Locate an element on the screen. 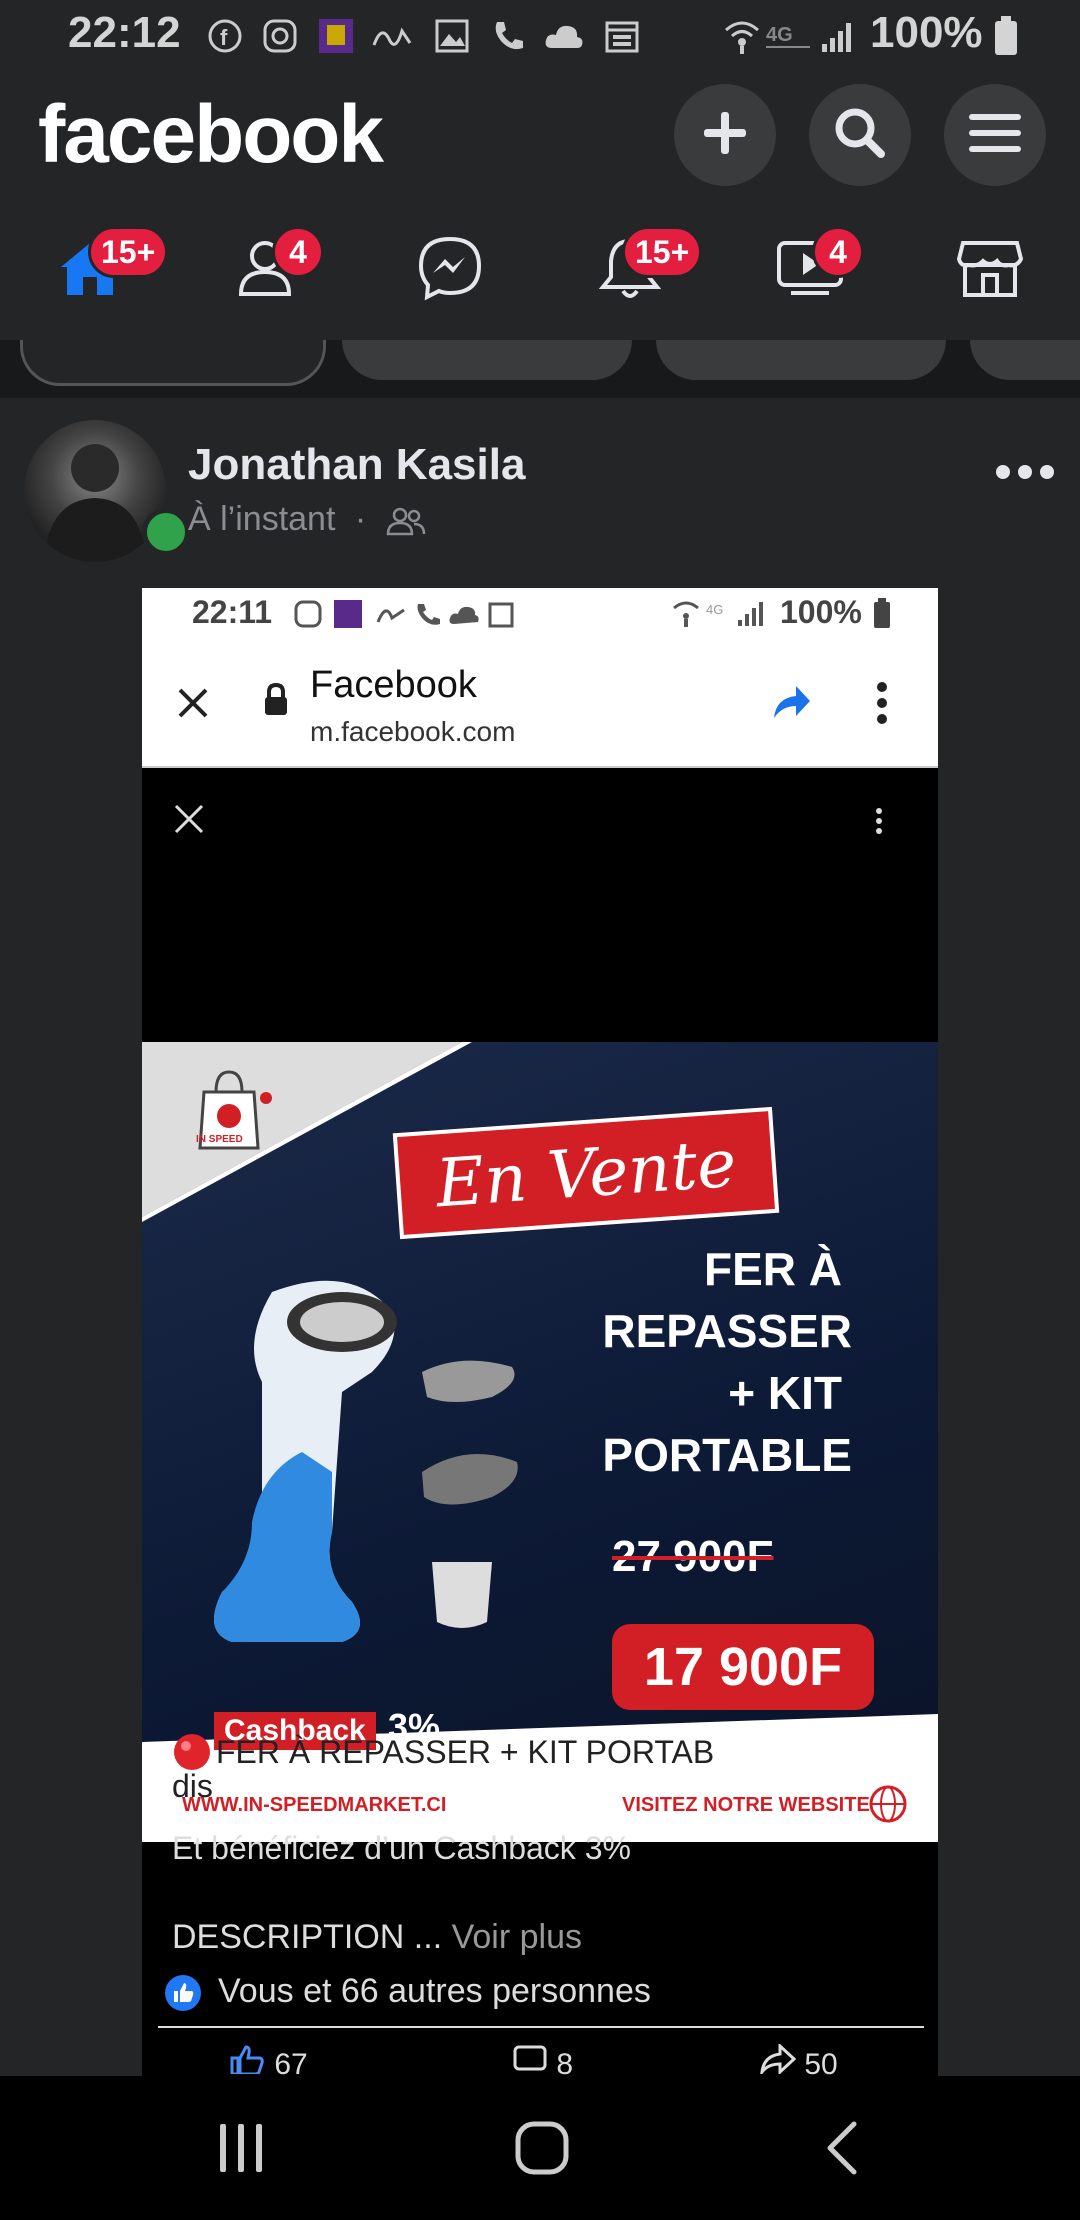 The height and width of the screenshot is (2220, 1080). post-timestamp: À l’instant · is located at coordinates (307, 519).